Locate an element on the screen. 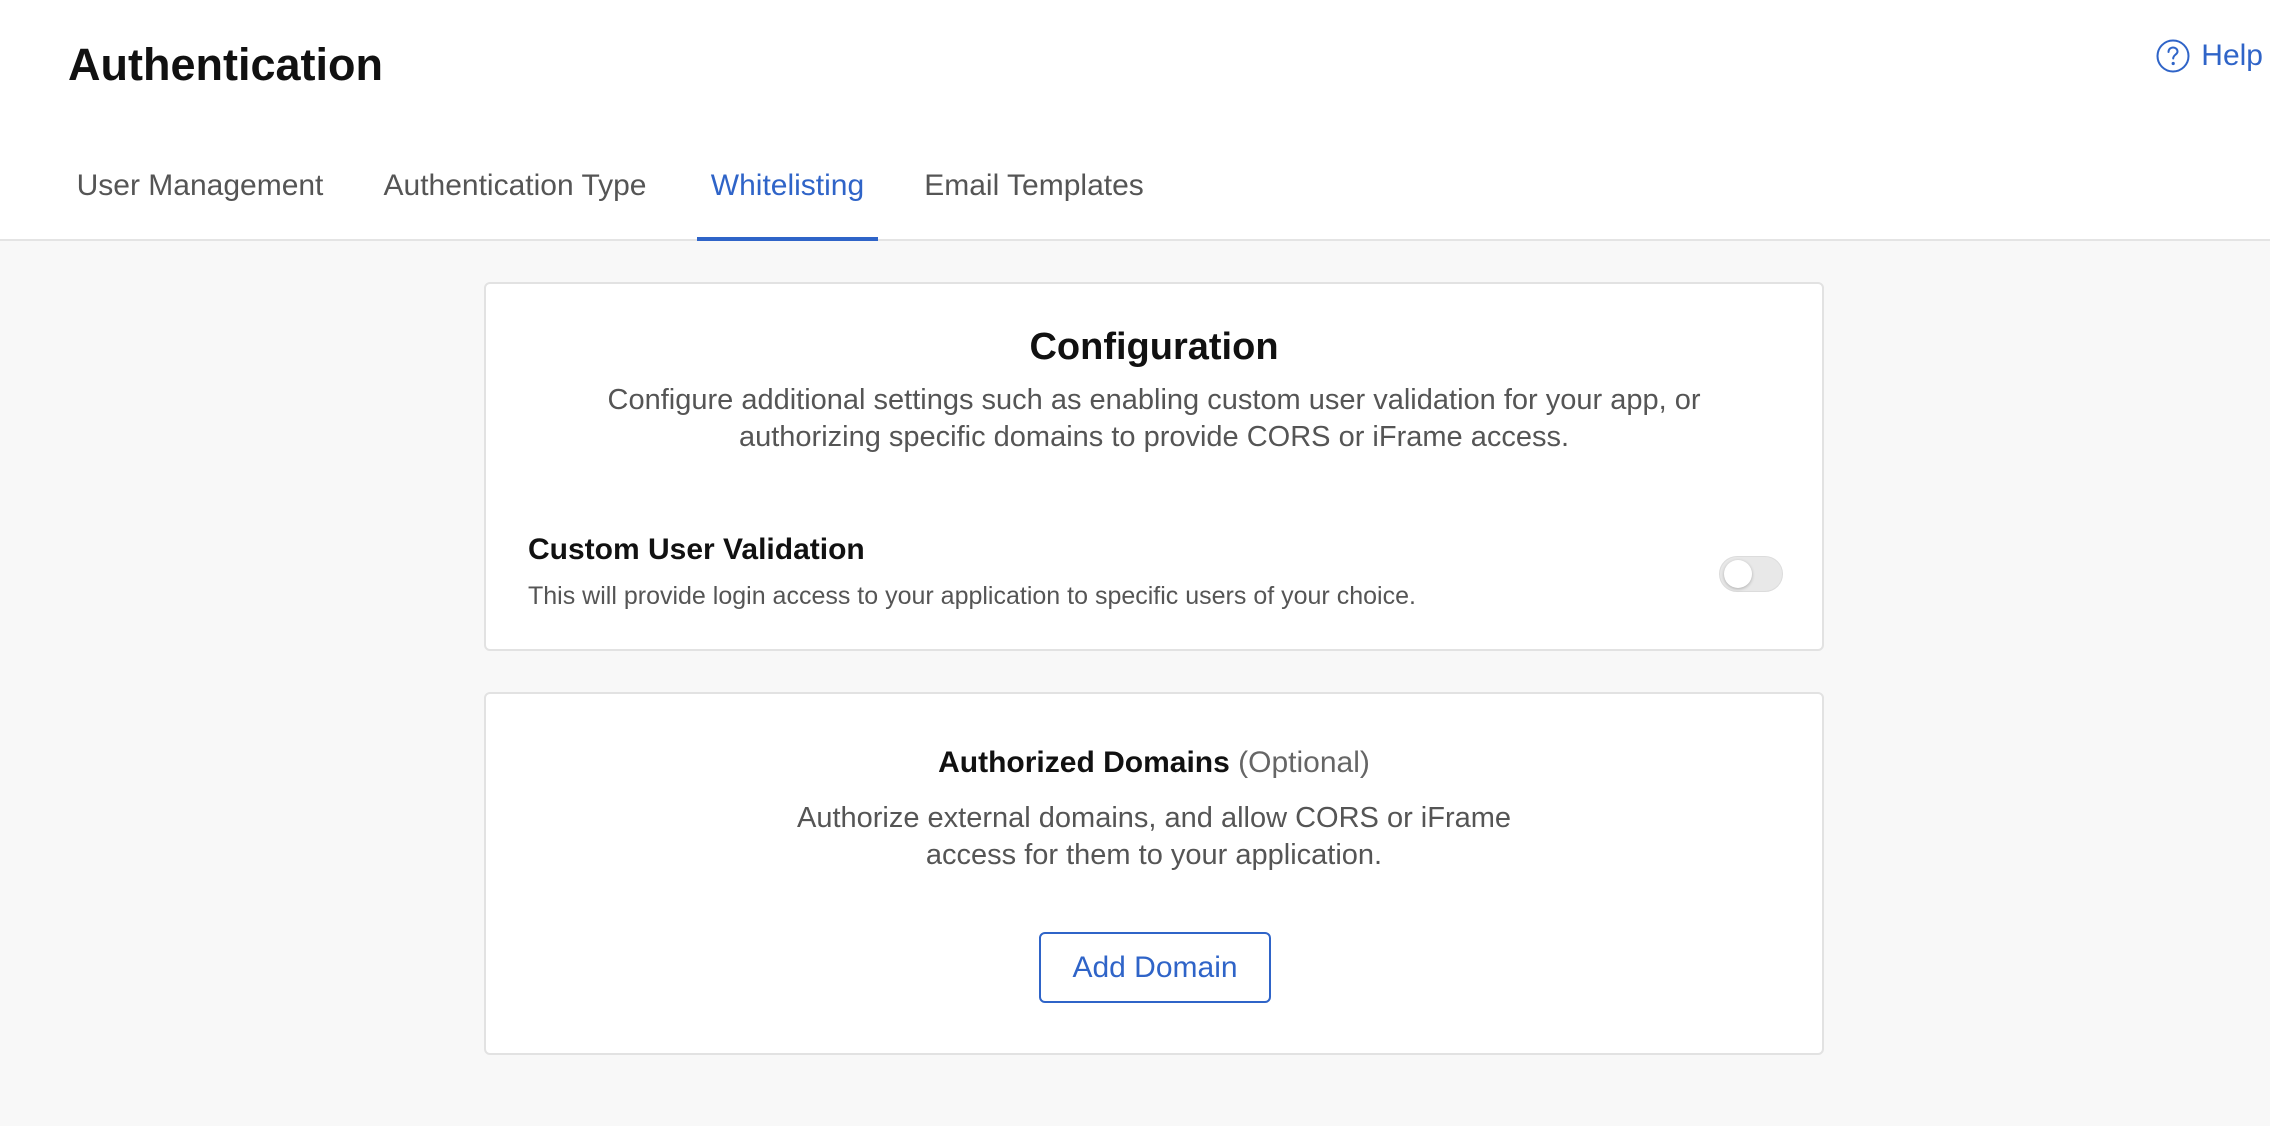  authorized-domains-heading: Authorized Domains (Optional) is located at coordinates (1154, 763).